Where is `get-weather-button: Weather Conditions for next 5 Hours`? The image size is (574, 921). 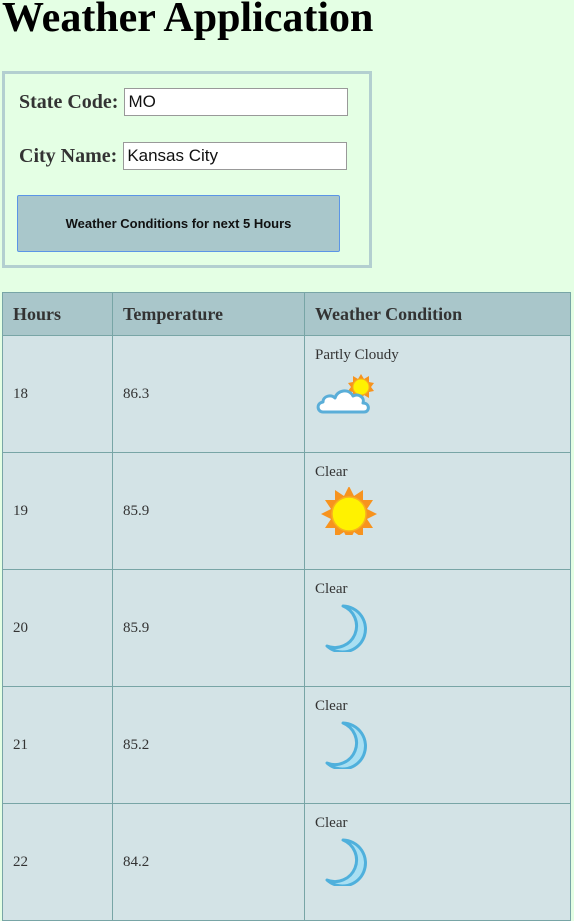
get-weather-button: Weather Conditions for next 5 Hours is located at coordinates (178, 223).